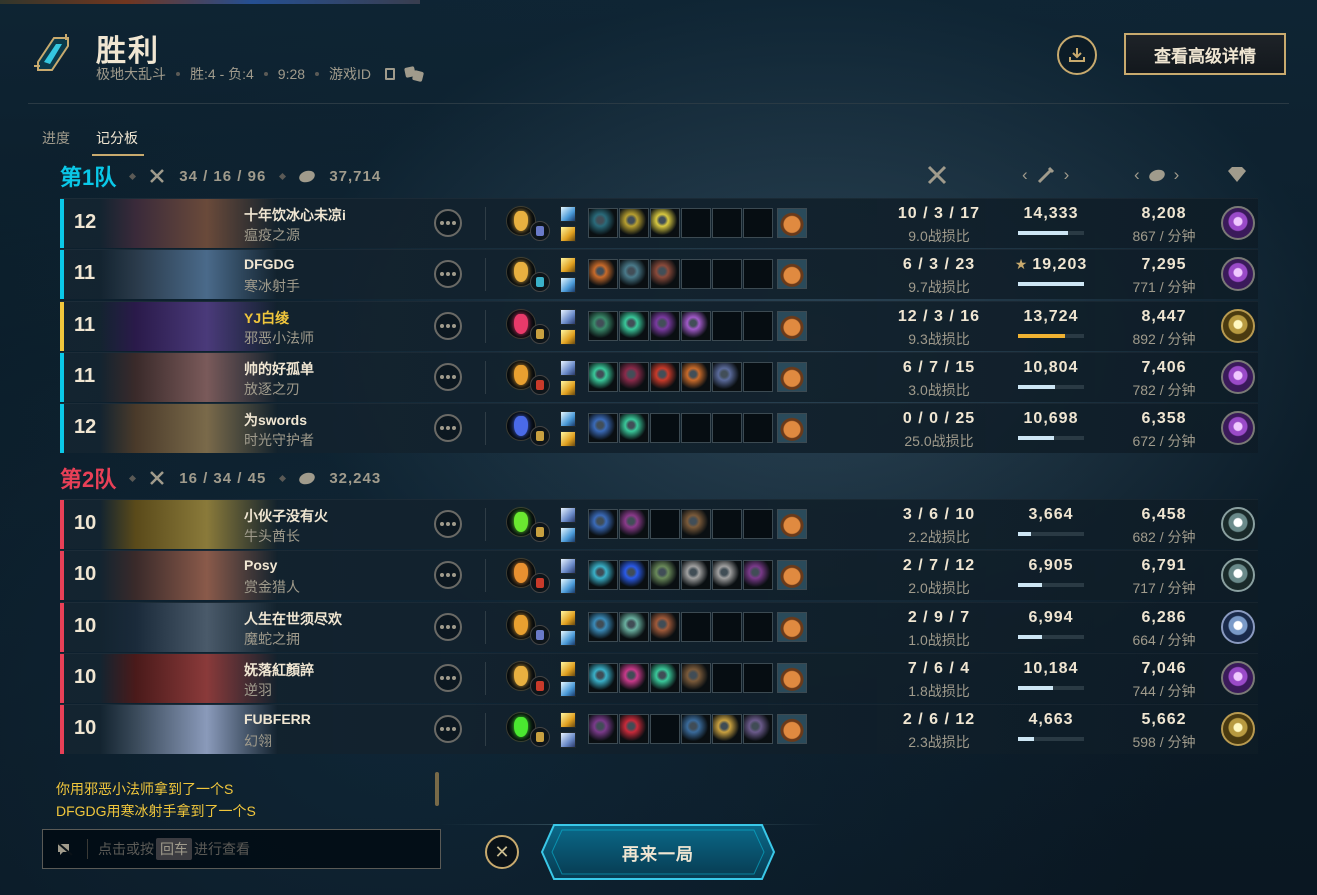 This screenshot has height=895, width=1317. Describe the element at coordinates (241, 849) in the screenshot. I see `chat-input: 点击或按 回车 进行查看` at that location.